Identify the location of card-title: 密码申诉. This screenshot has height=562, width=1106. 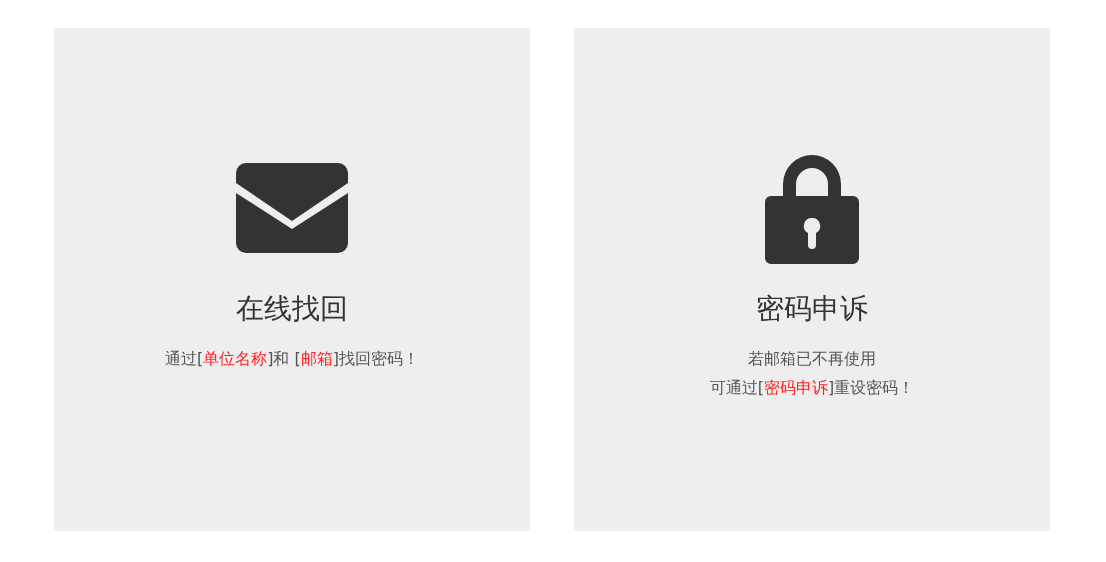
(812, 309).